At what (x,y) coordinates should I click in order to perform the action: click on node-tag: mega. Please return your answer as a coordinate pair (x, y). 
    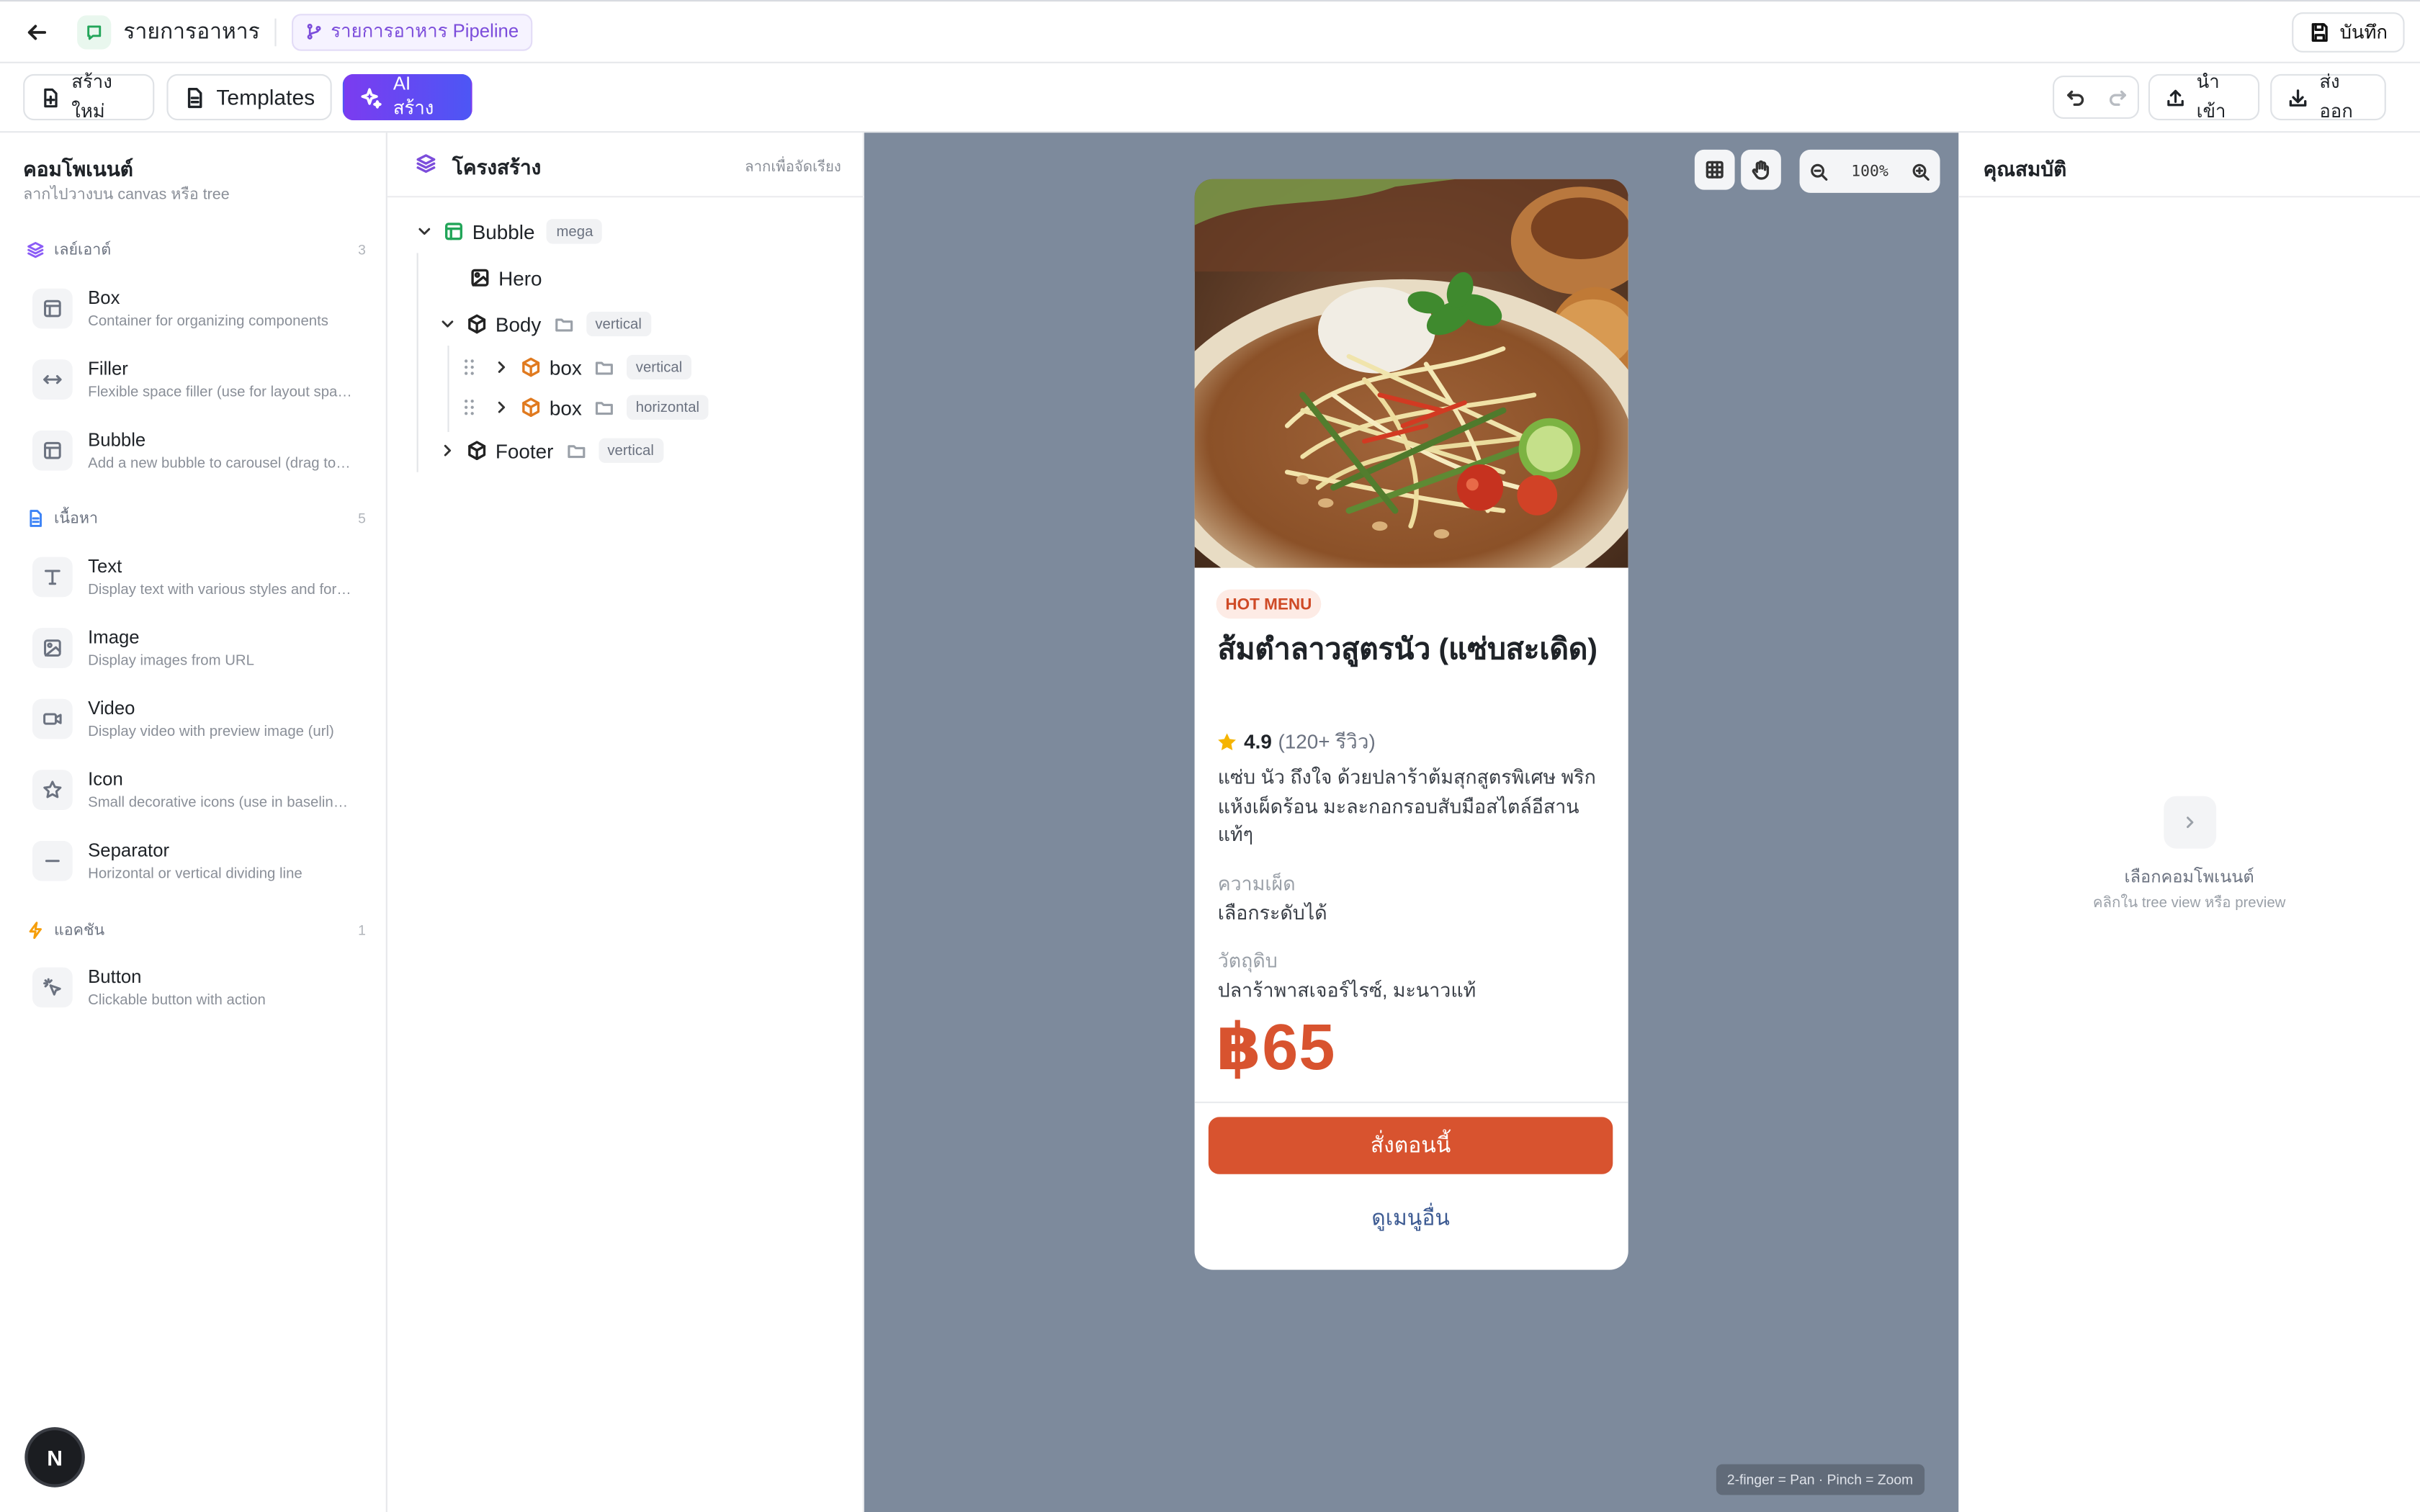
    Looking at the image, I should click on (575, 231).